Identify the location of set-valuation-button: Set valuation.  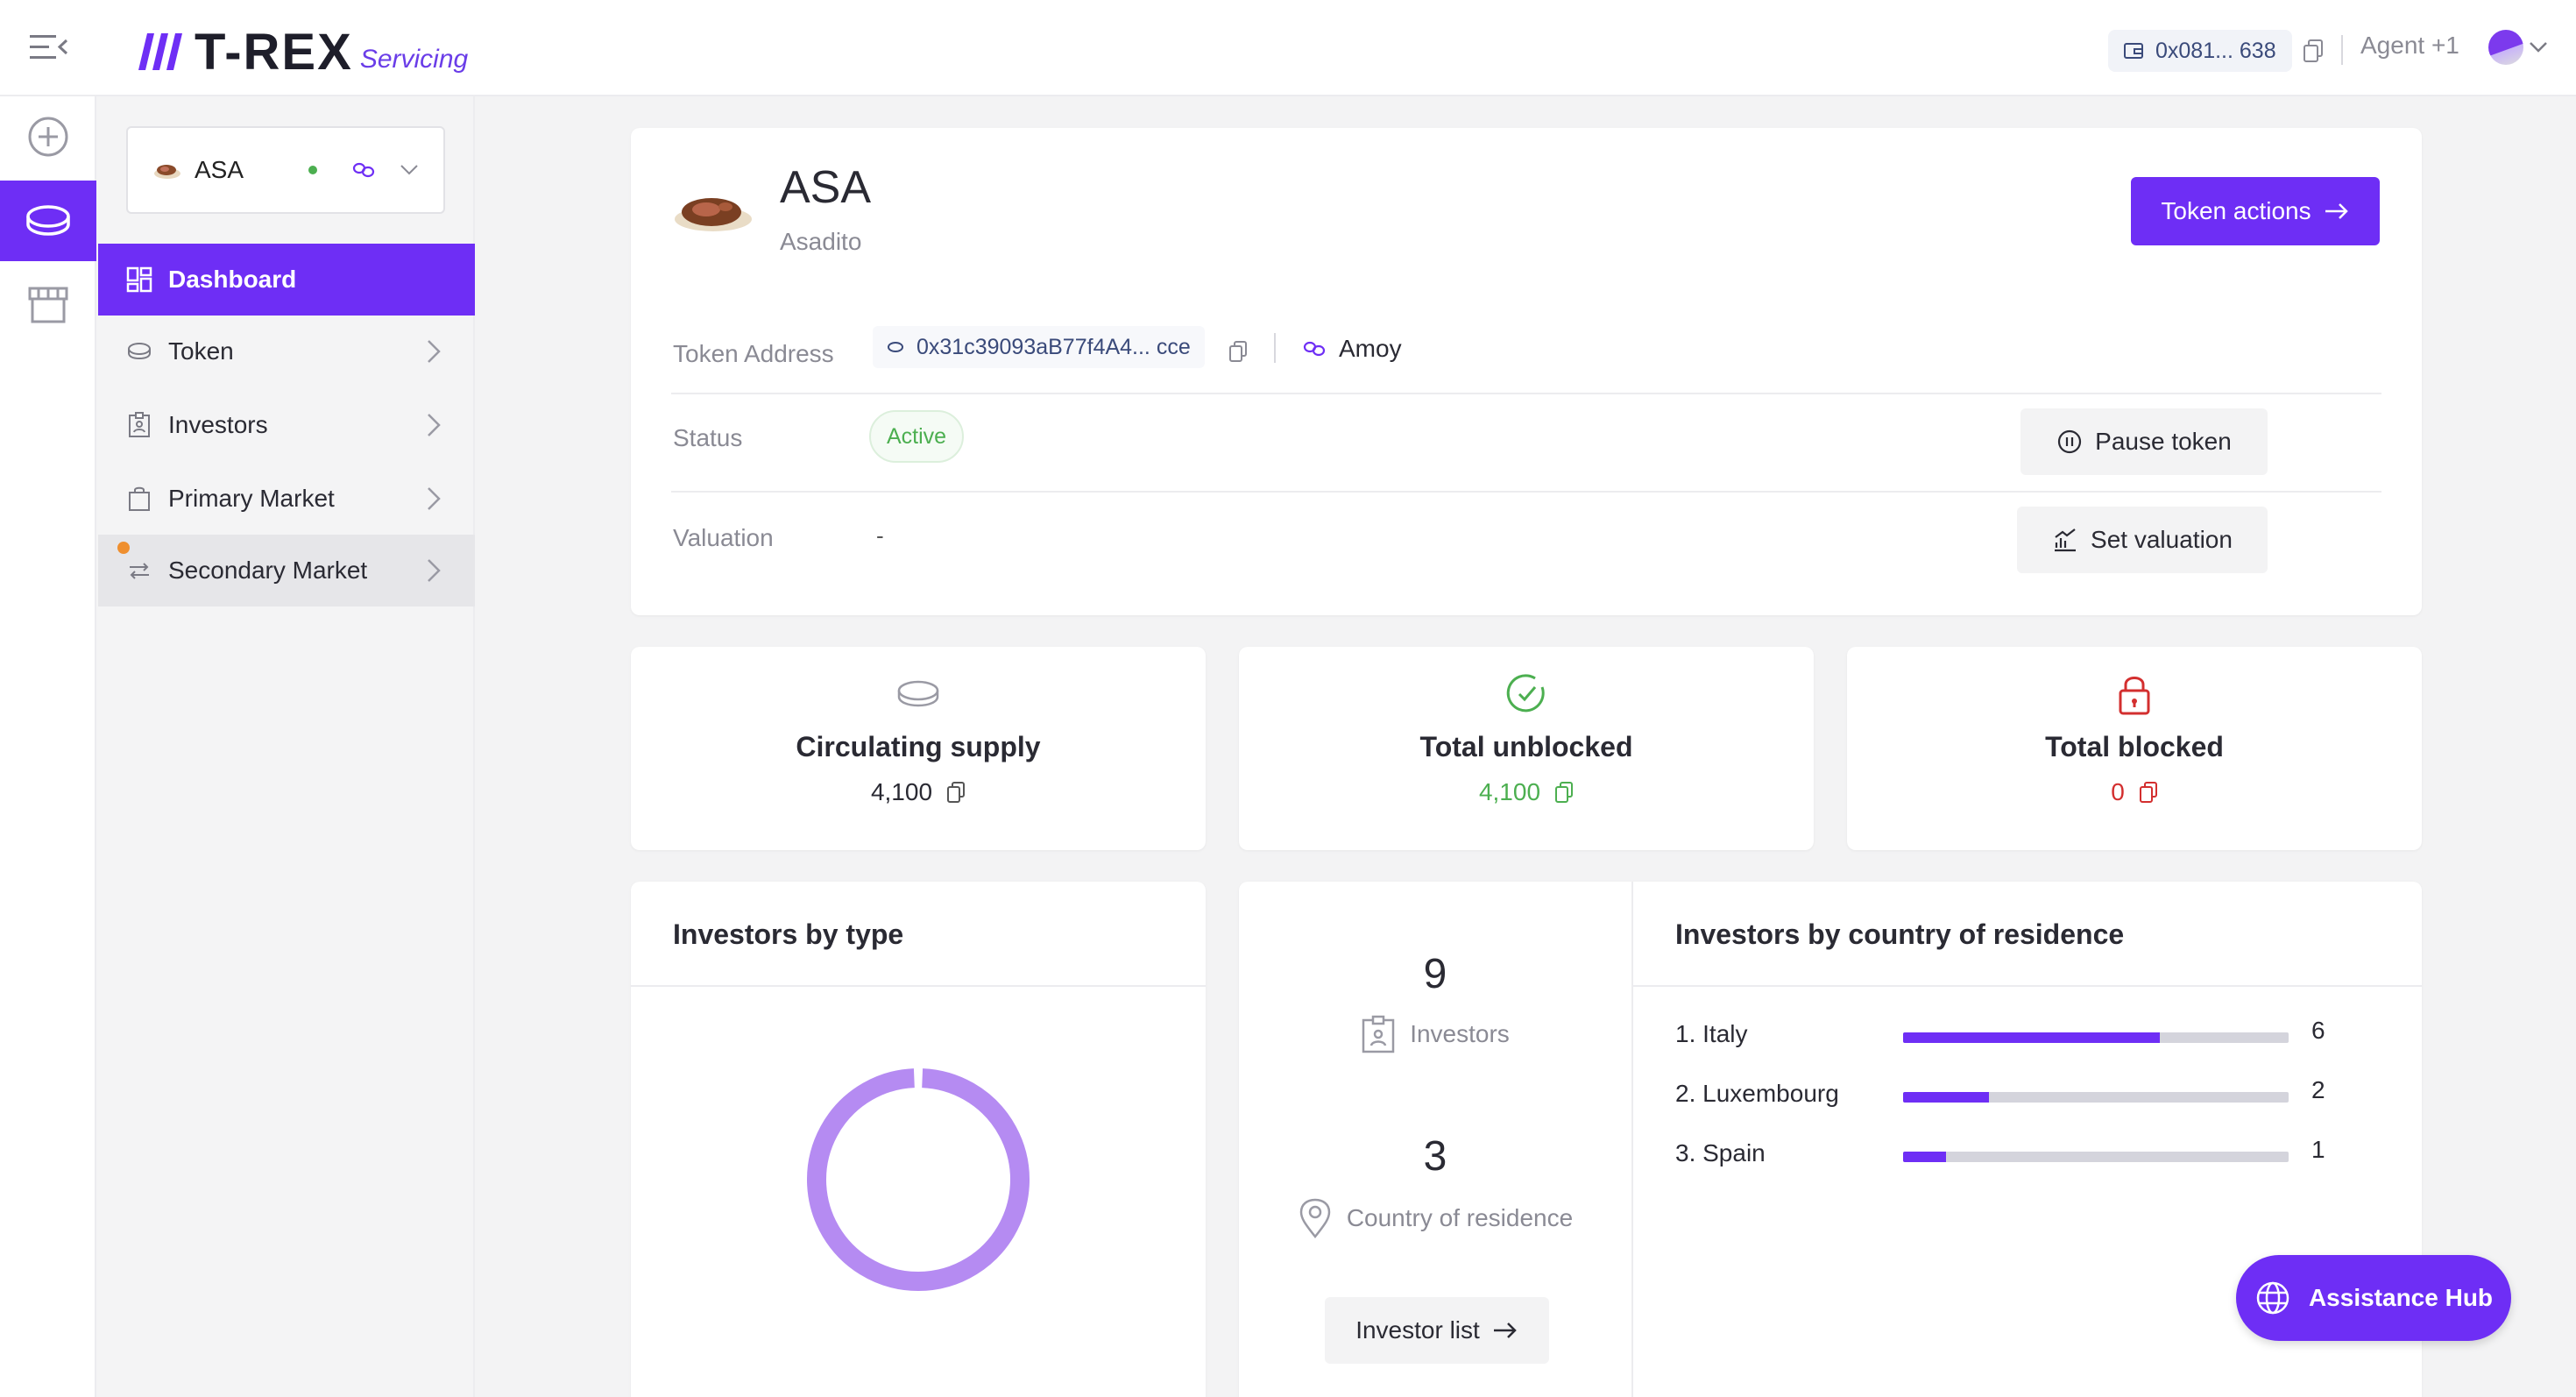
(2142, 540).